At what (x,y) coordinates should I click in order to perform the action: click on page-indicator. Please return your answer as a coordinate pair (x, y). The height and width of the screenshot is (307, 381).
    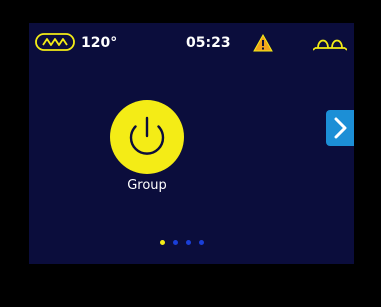
    Looking at the image, I should click on (182, 243).